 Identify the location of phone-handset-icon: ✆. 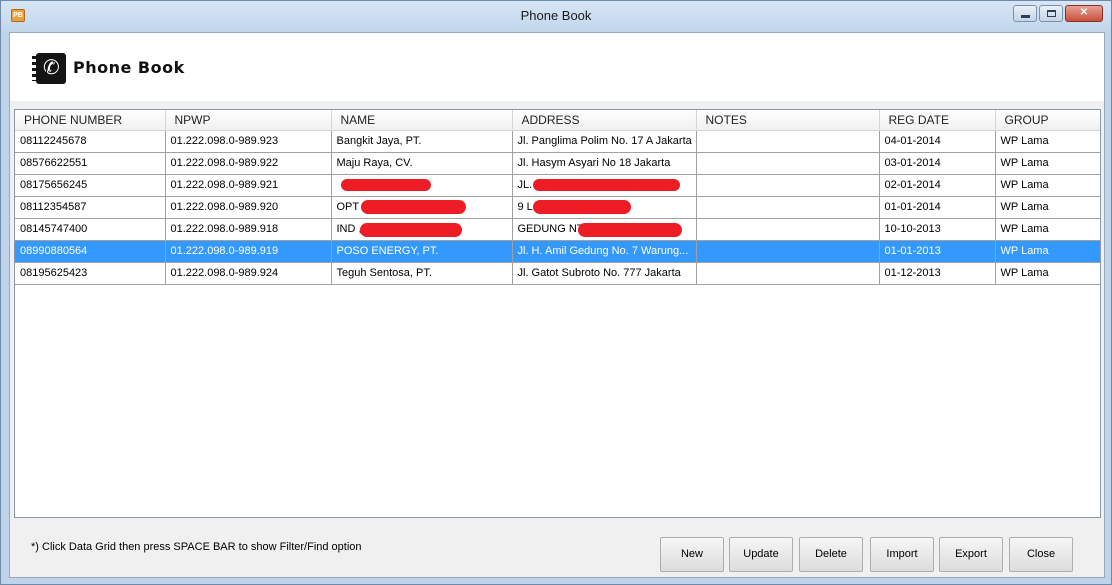
(51, 68).